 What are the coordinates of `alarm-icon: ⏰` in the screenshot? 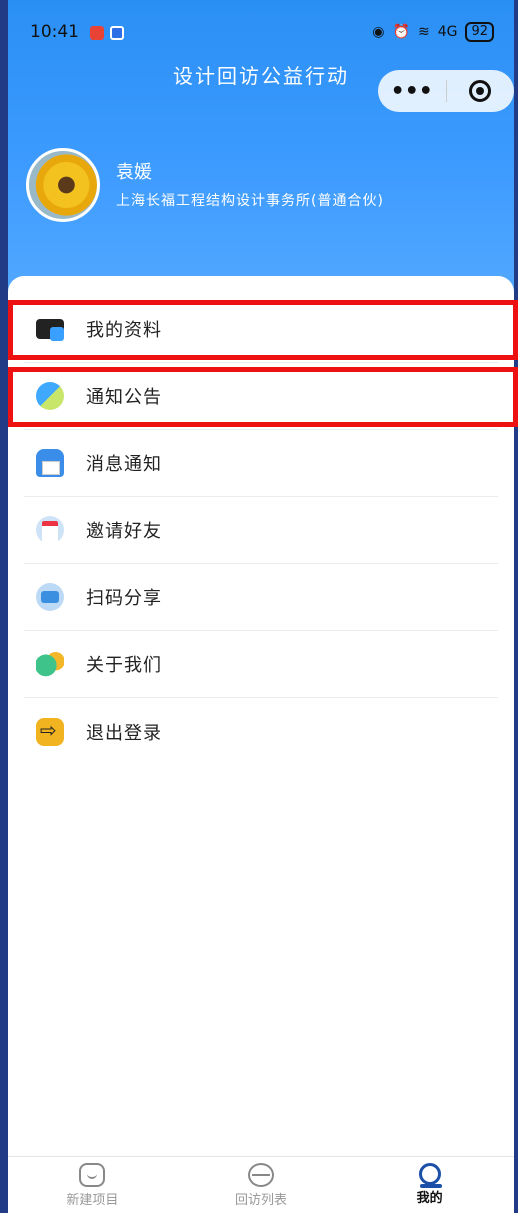 It's located at (401, 32).